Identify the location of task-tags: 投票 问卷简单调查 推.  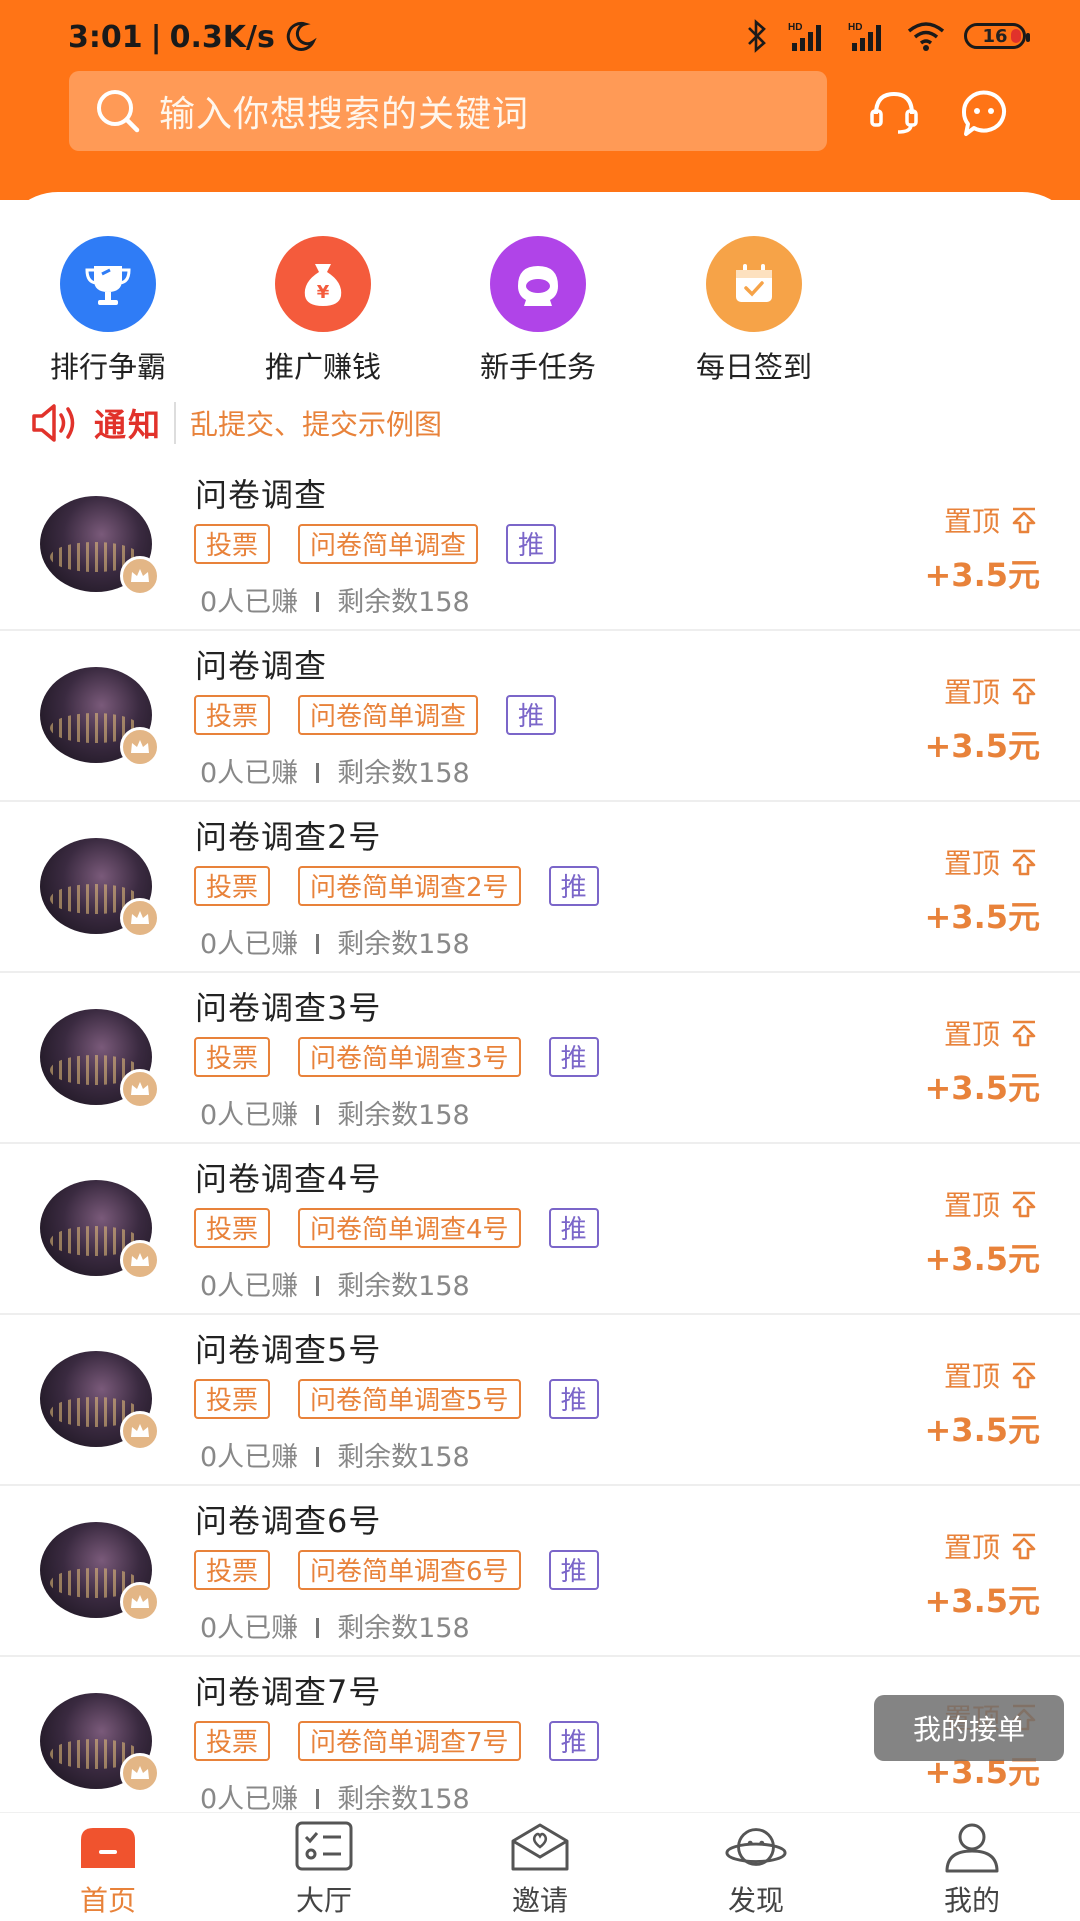
(375, 715).